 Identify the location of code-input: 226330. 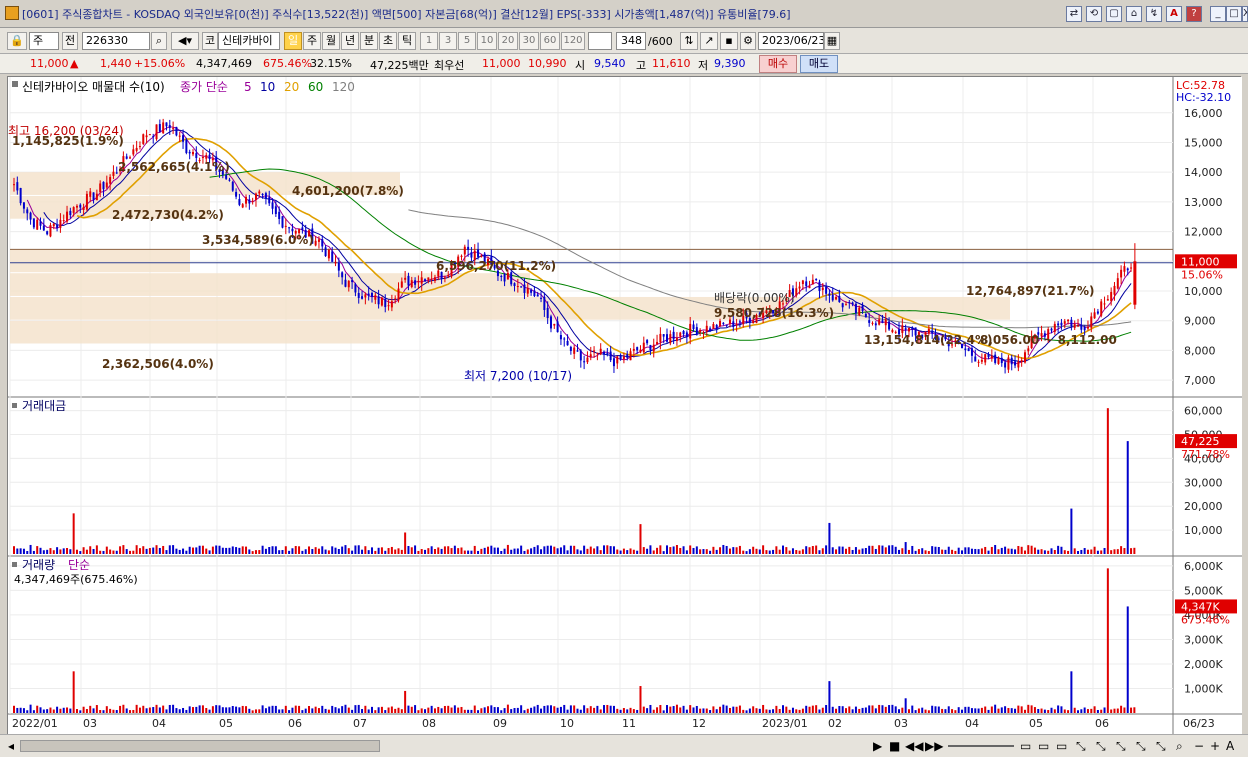
(116, 41).